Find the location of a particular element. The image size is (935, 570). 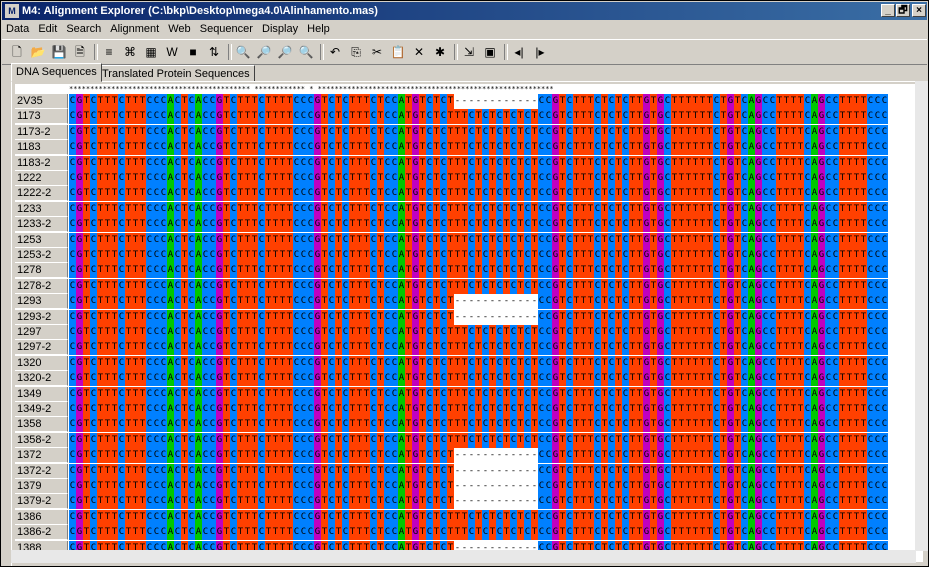

sequence-name: 1297 is located at coordinates (41, 332).